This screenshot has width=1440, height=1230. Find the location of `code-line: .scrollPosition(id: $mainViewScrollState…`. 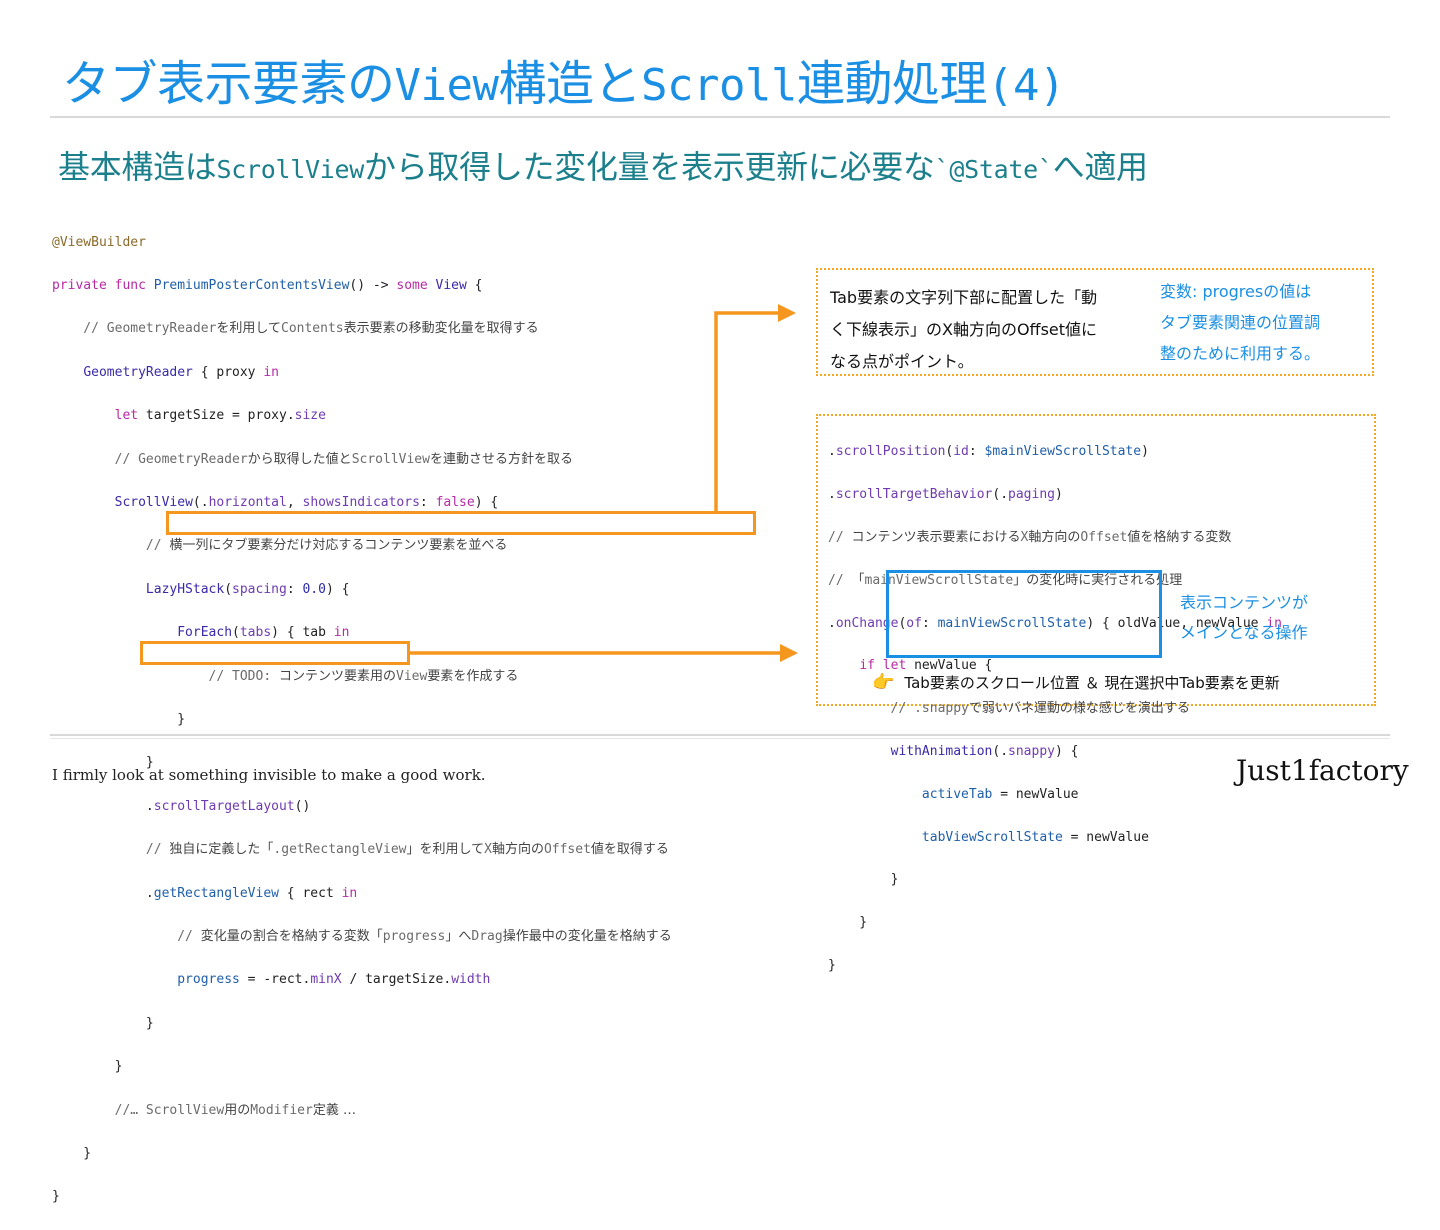

code-line: .scrollPosition(id: $mainViewScrollState… is located at coordinates (1055, 451).